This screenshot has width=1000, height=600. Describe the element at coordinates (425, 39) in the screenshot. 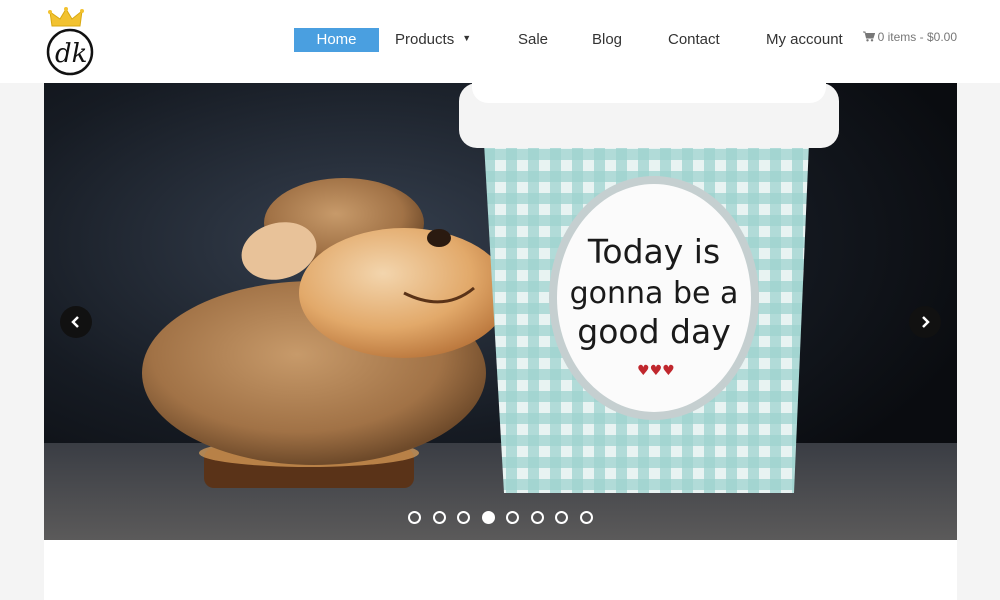

I see `nav-label: Products` at that location.